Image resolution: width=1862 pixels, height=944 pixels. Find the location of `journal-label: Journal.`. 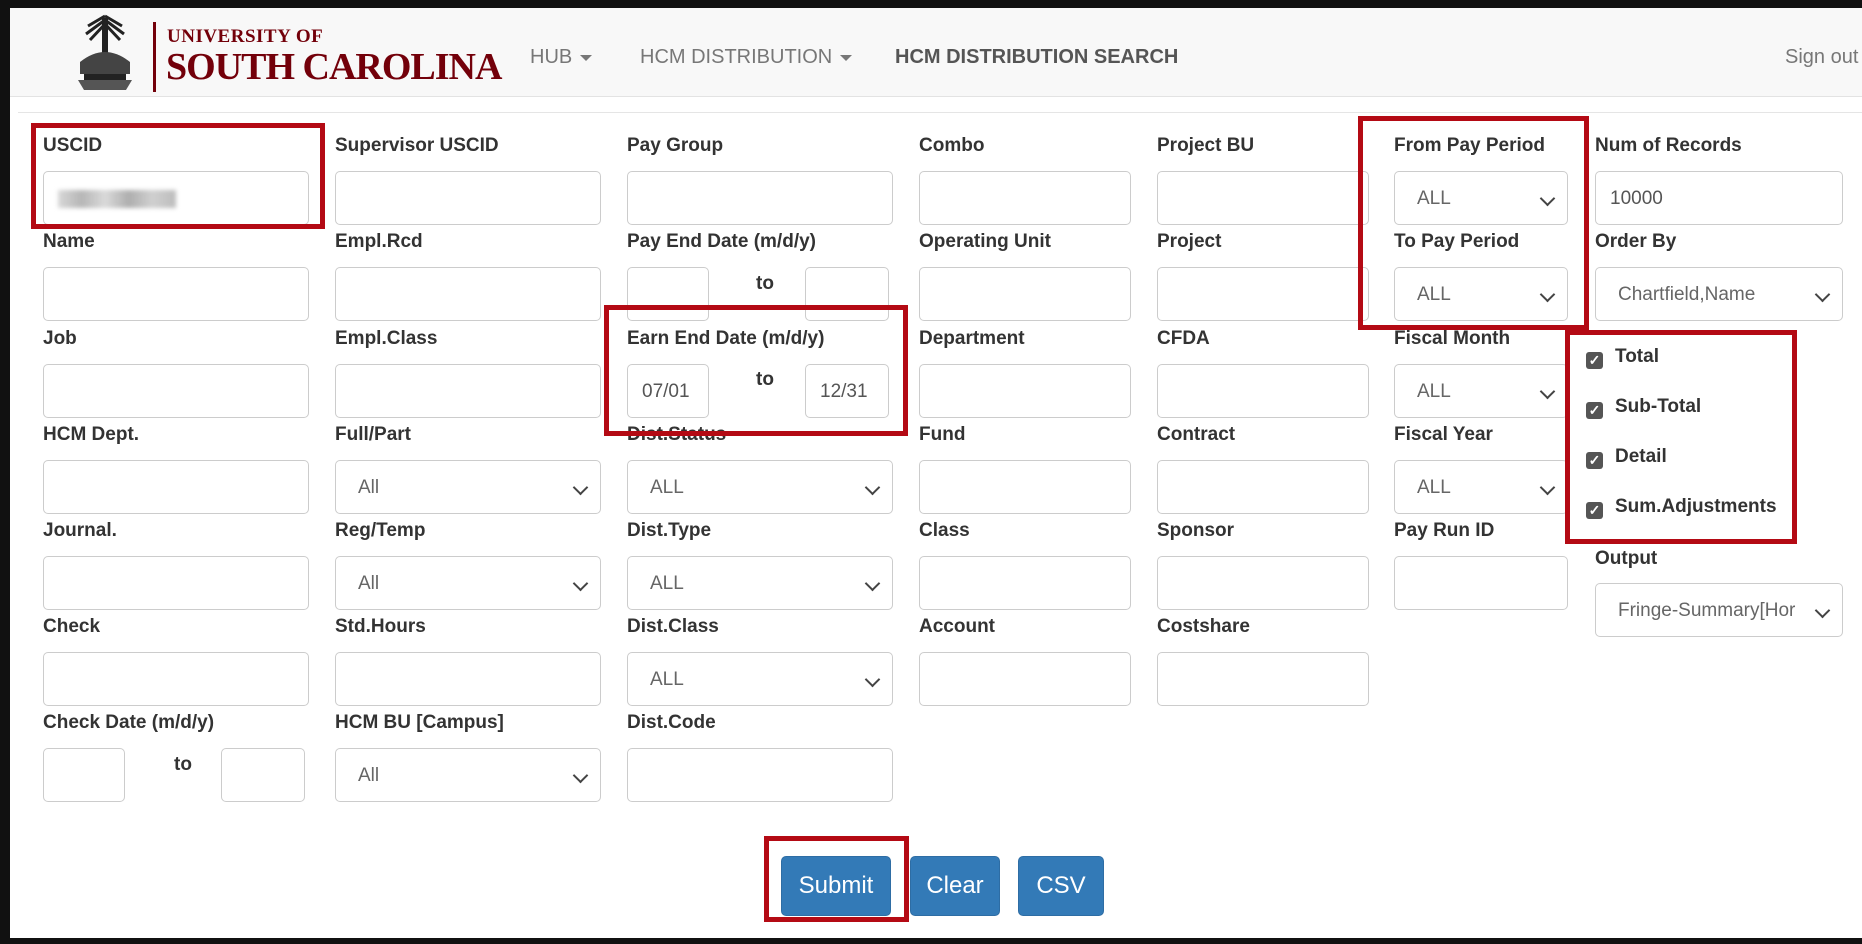

journal-label: Journal. is located at coordinates (80, 530).